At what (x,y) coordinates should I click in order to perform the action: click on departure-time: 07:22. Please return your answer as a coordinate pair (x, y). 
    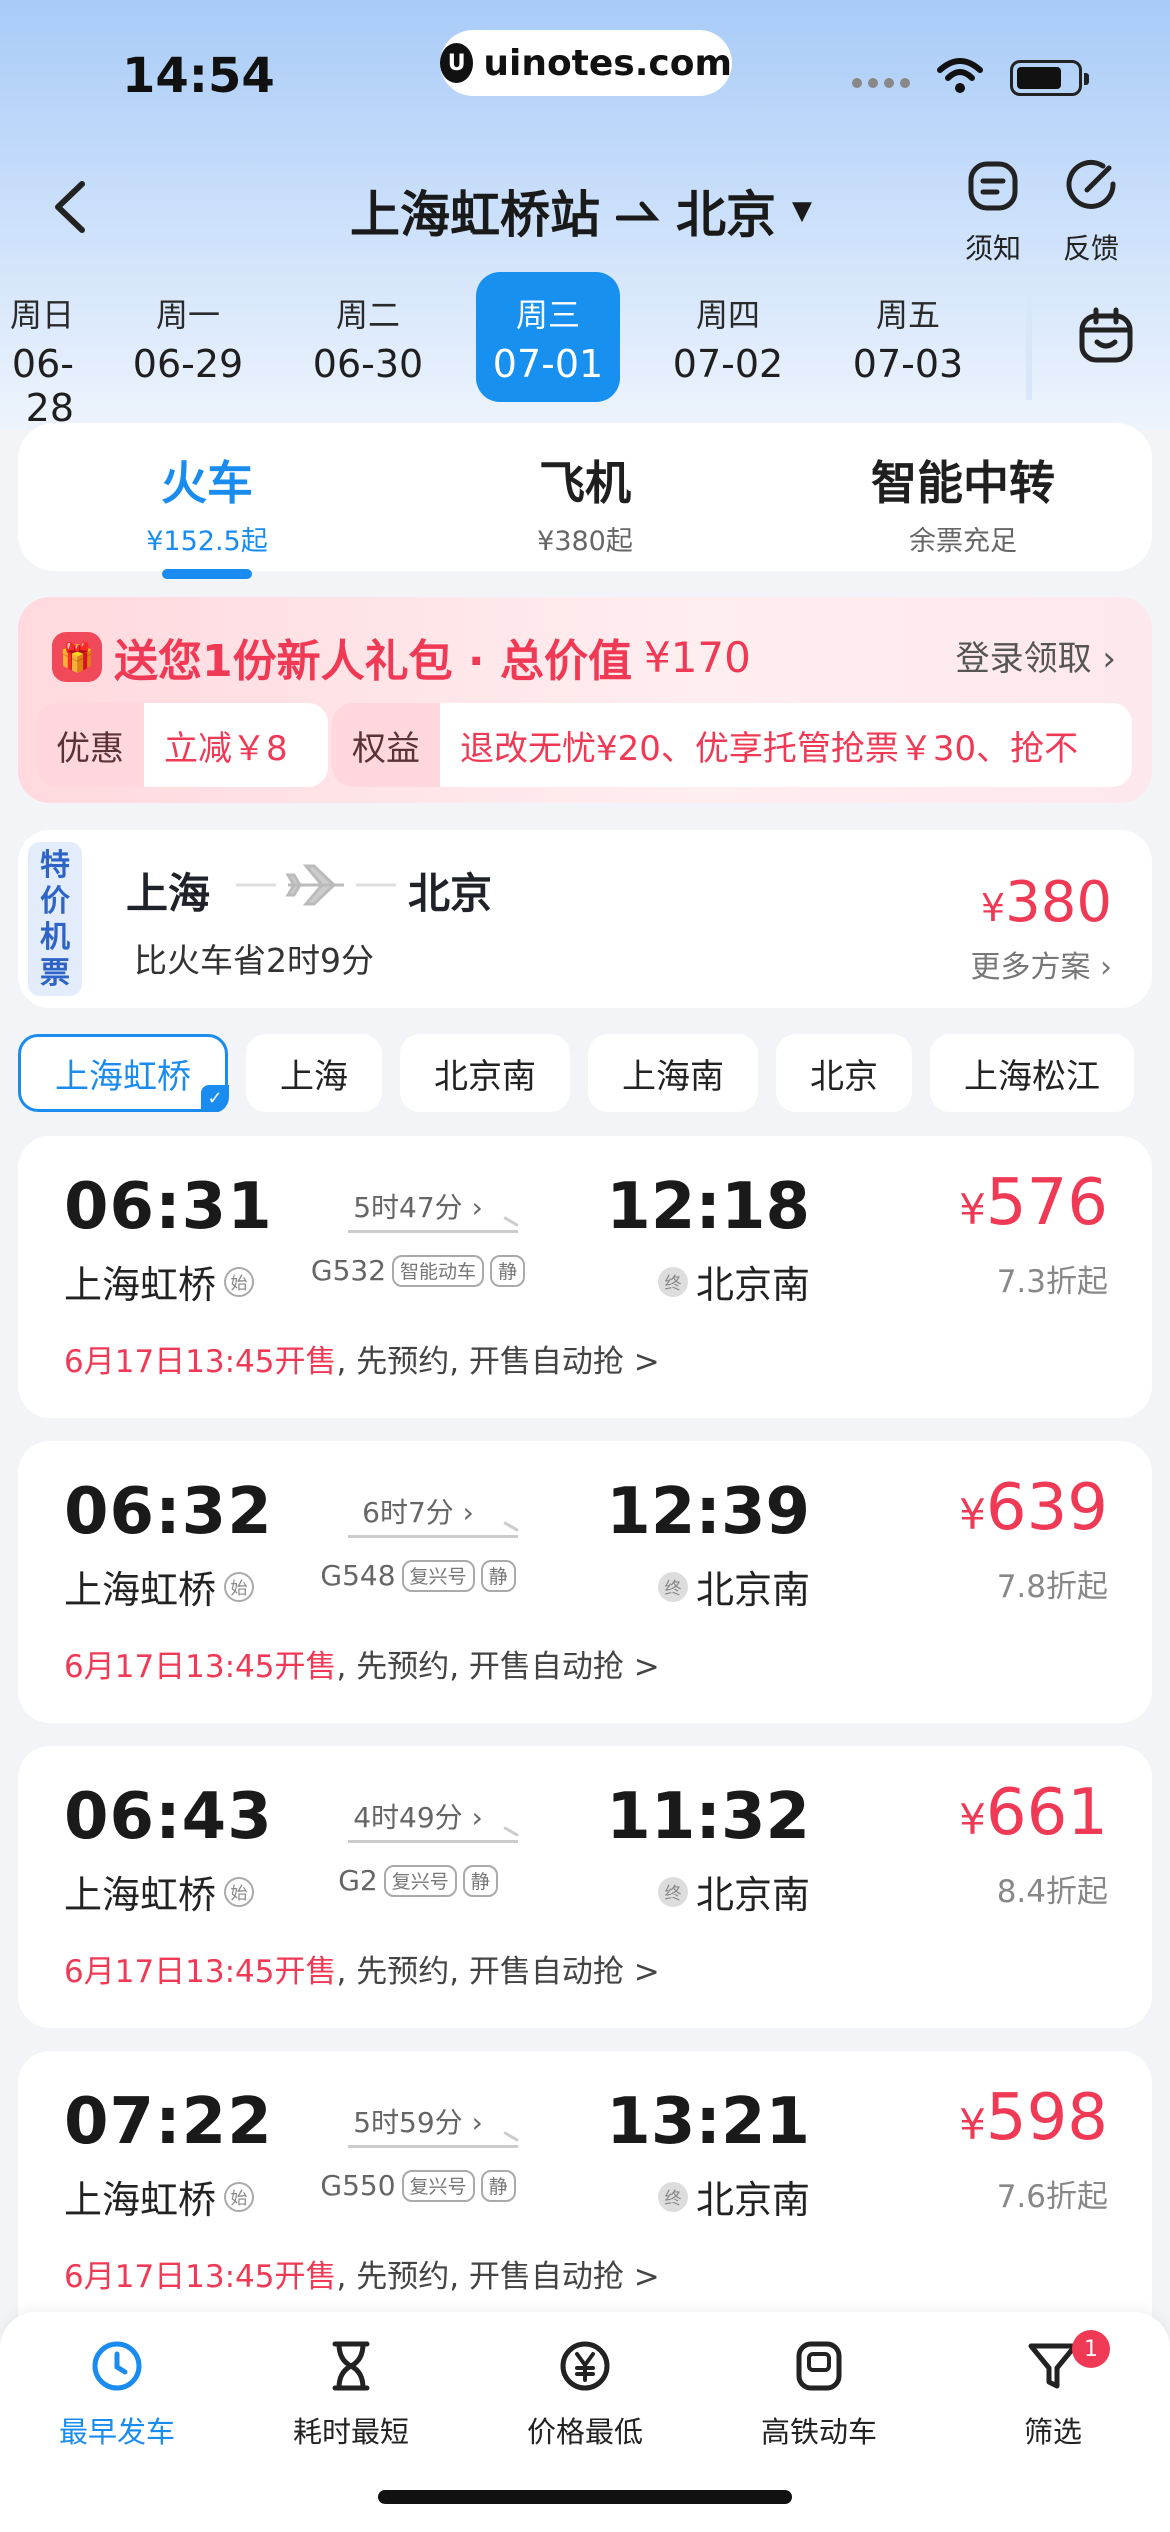
    Looking at the image, I should click on (168, 2122).